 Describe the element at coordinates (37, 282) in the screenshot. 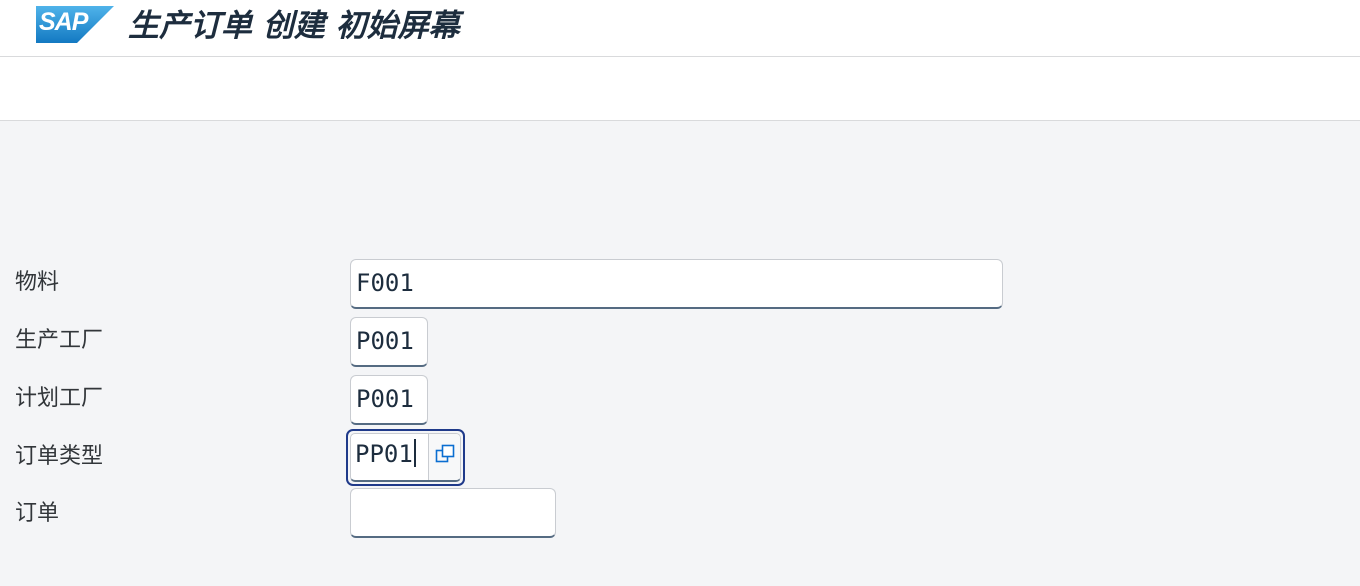

I see `material-label: 物料` at that location.